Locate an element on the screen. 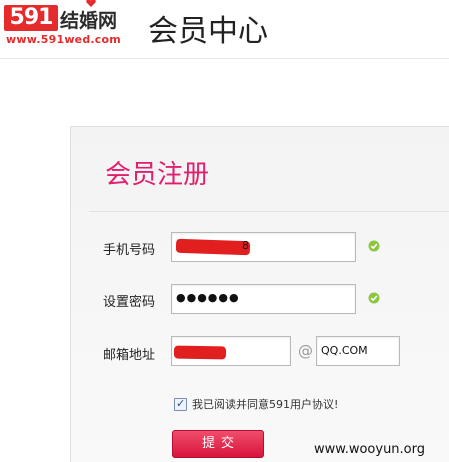 The width and height of the screenshot is (449, 462). phone-input: 8 is located at coordinates (263, 247).